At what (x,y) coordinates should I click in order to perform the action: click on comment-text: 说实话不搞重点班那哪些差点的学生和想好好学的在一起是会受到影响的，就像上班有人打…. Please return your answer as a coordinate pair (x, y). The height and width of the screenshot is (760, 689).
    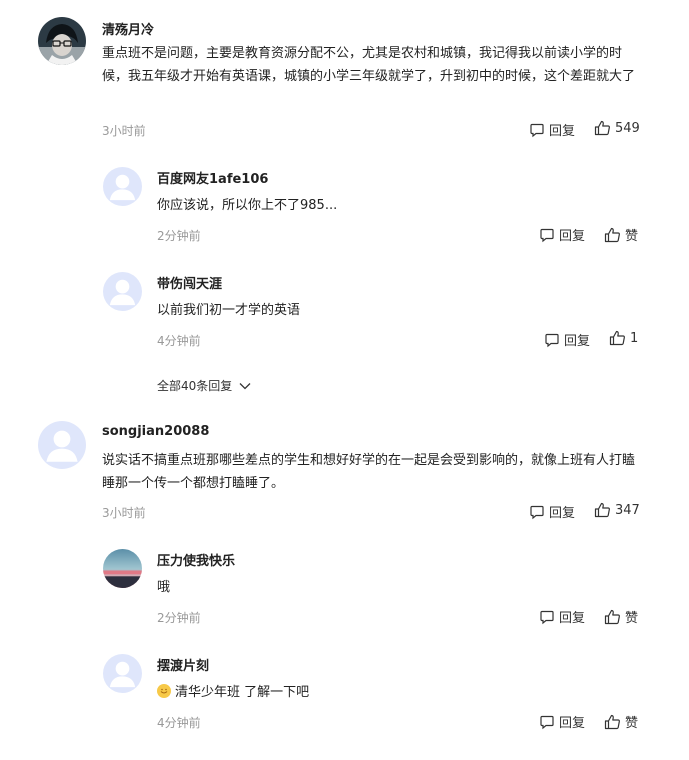
    Looking at the image, I should click on (369, 472).